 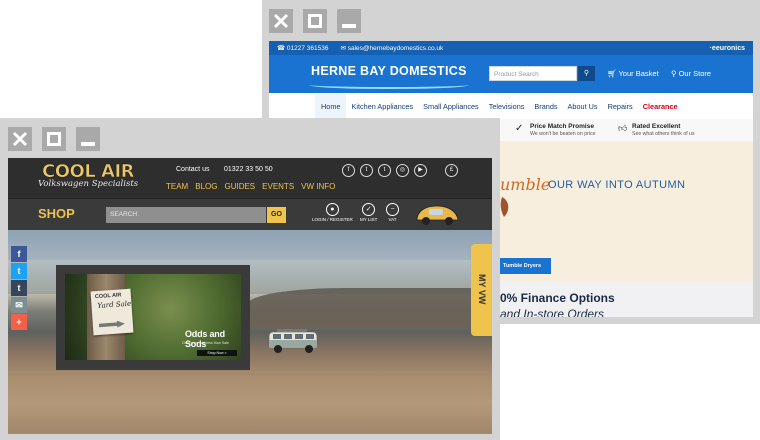 I want to click on site-logo: HERNE BAY DOMESTICS, so click(x=389, y=71).